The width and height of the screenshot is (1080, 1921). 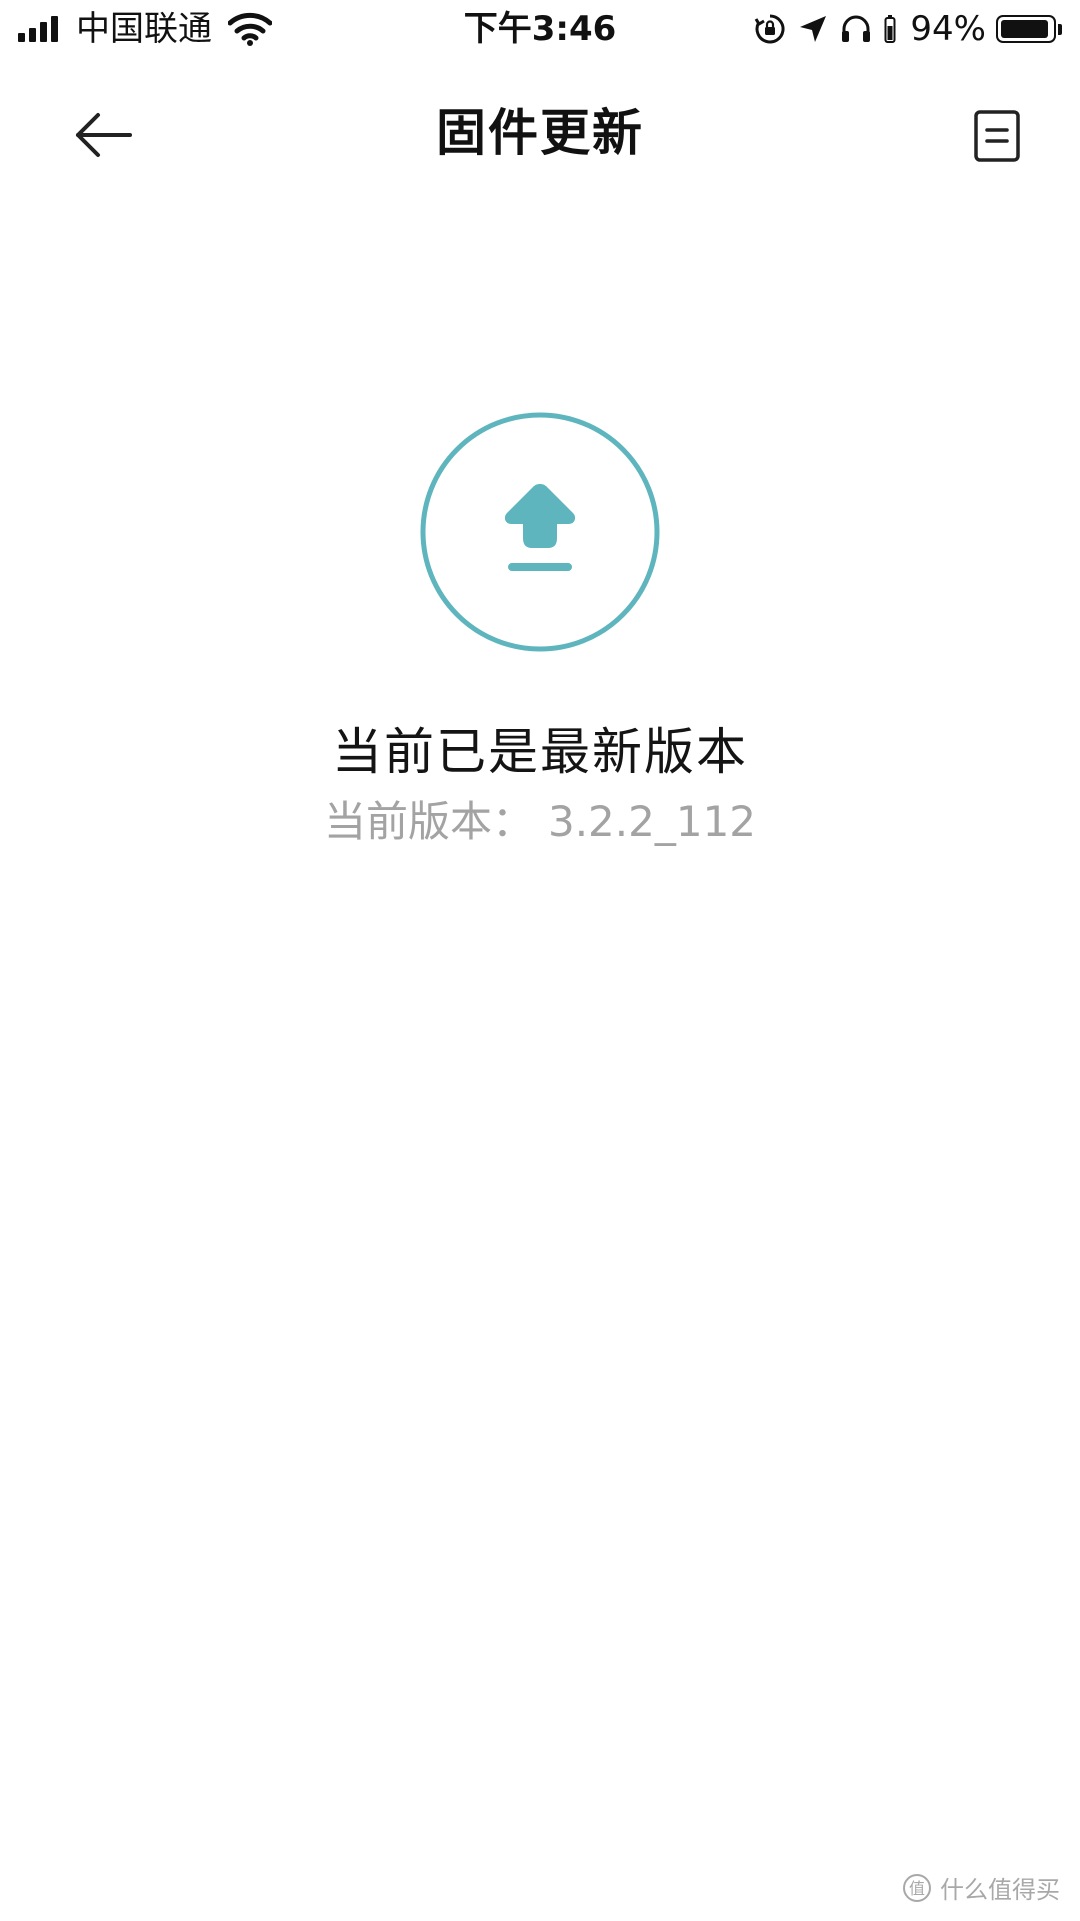 I want to click on headphones-icon, so click(x=856, y=28).